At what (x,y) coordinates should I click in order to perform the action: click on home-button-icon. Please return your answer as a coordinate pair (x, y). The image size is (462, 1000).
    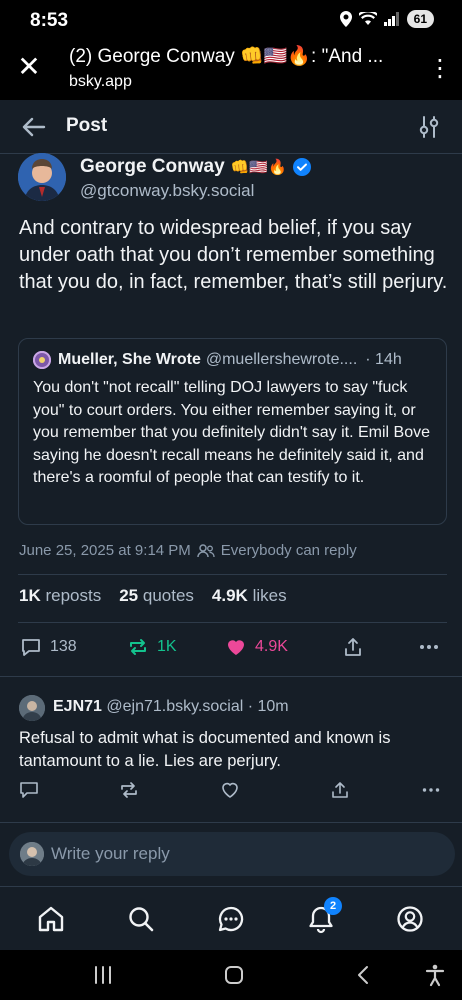
    Looking at the image, I should click on (234, 975).